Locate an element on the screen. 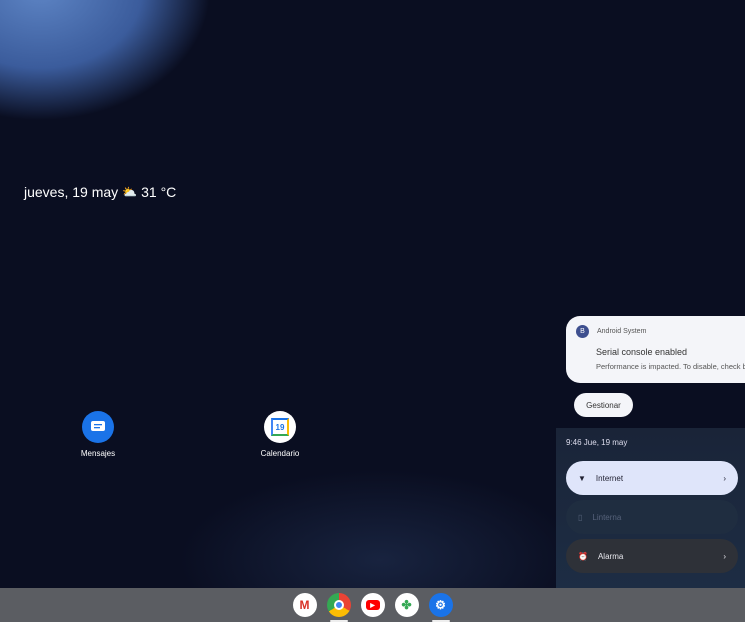 This screenshot has width=745, height=622. tile-internet: ▼ Internet › is located at coordinates (652, 478).